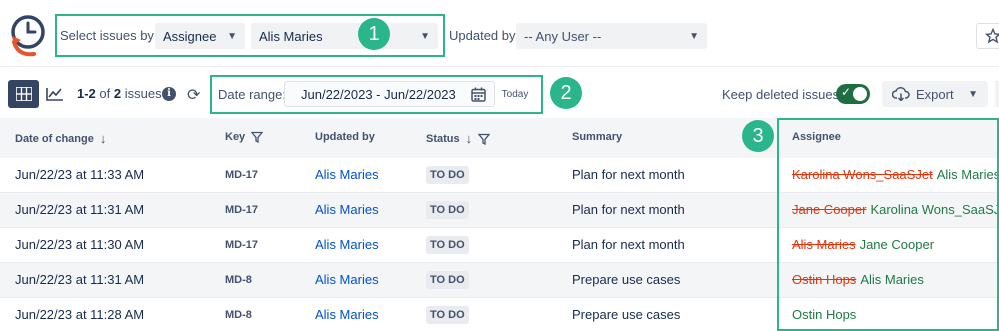 The height and width of the screenshot is (331, 999). Describe the element at coordinates (484, 35) in the screenshot. I see `updated-by-label: Updated by:` at that location.